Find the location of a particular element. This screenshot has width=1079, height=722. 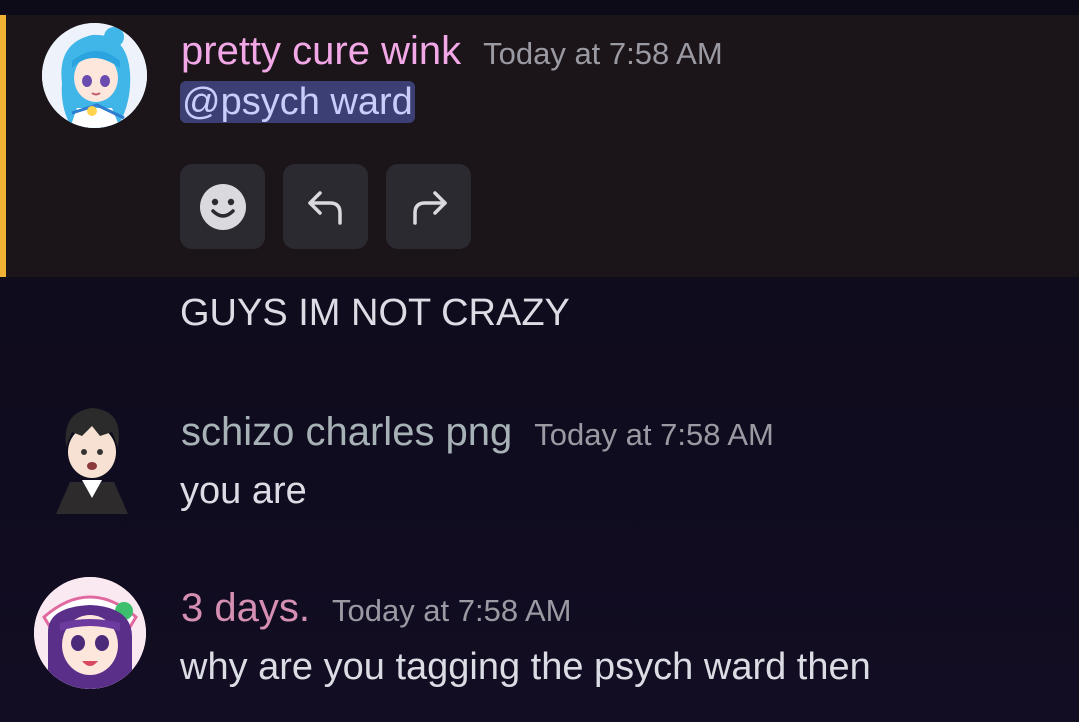

username: schizo charles png is located at coordinates (346, 432).